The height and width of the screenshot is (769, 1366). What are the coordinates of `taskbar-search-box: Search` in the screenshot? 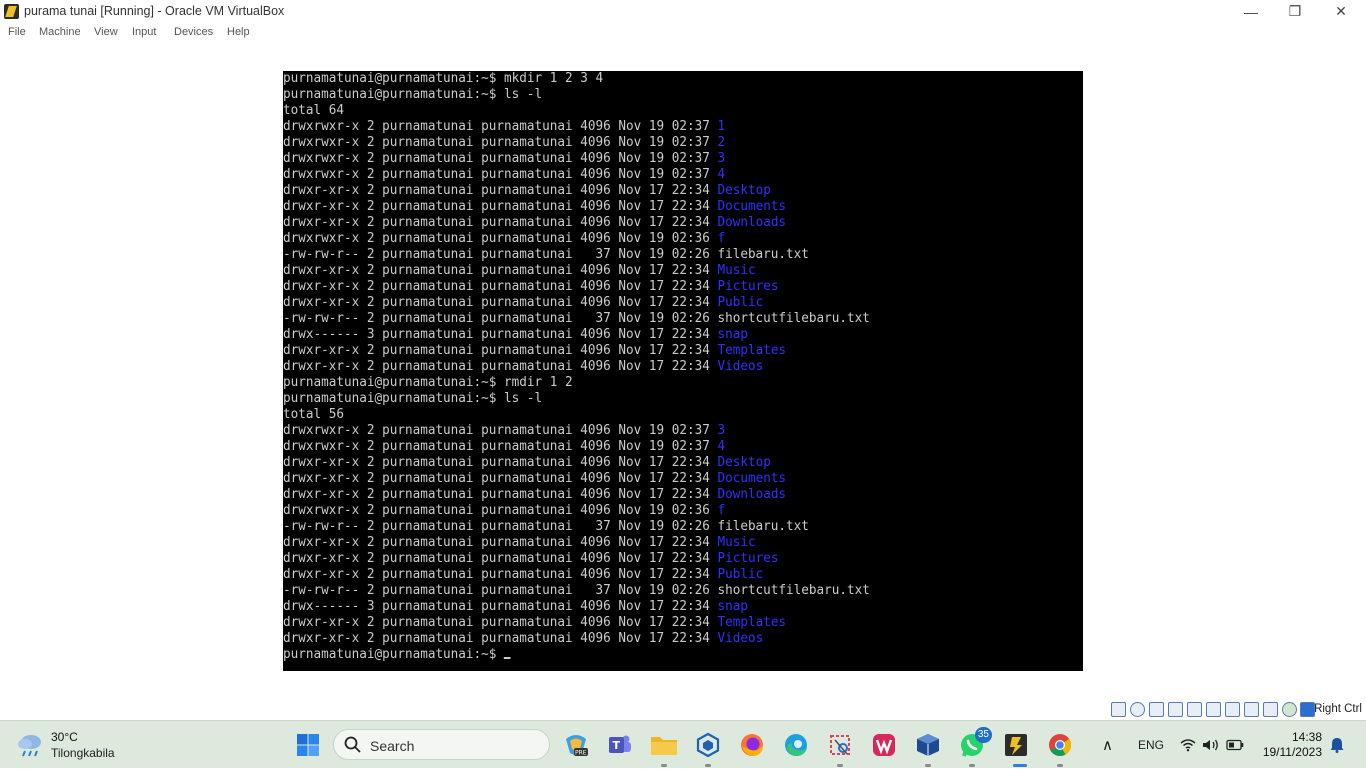 It's located at (441, 744).